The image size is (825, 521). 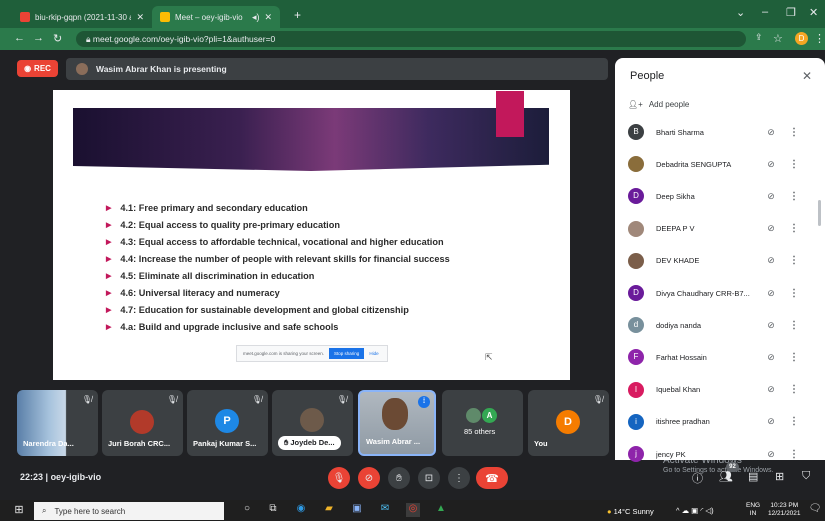 I want to click on region-code: IN, so click(x=753, y=513).